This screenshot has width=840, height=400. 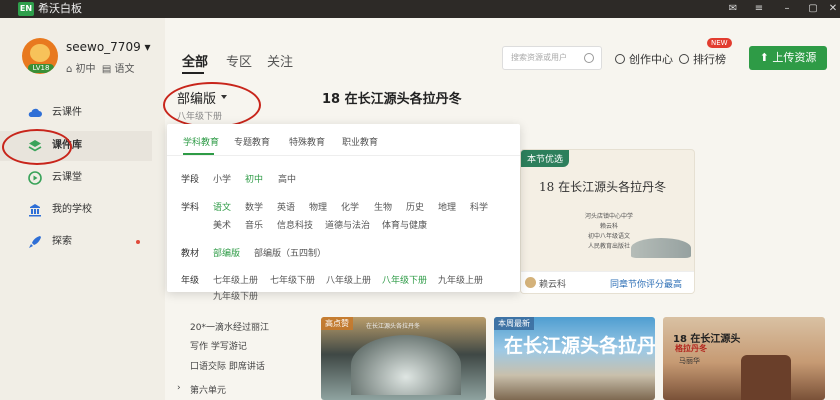 I want to click on search-placeholder: 搜索资源或用户, so click(x=539, y=57).